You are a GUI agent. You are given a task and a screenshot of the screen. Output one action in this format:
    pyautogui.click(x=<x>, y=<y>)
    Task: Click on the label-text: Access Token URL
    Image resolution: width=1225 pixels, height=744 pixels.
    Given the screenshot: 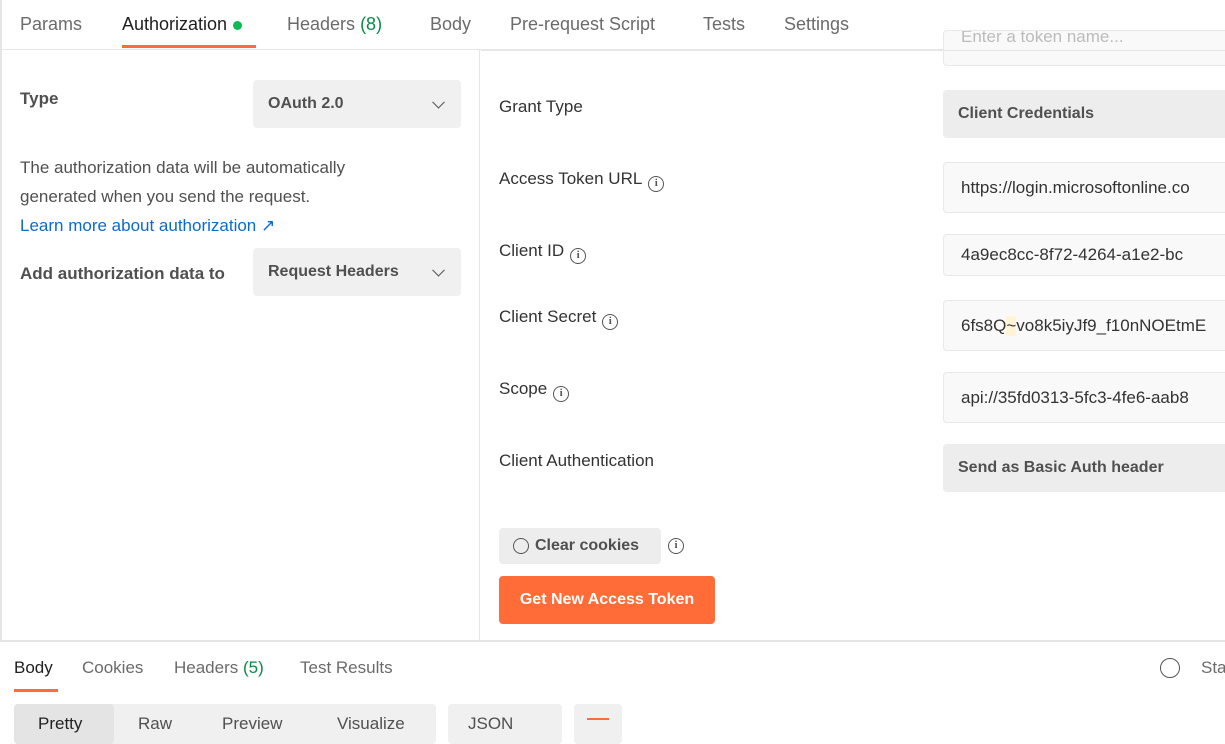 What is the action you would take?
    pyautogui.click(x=571, y=178)
    